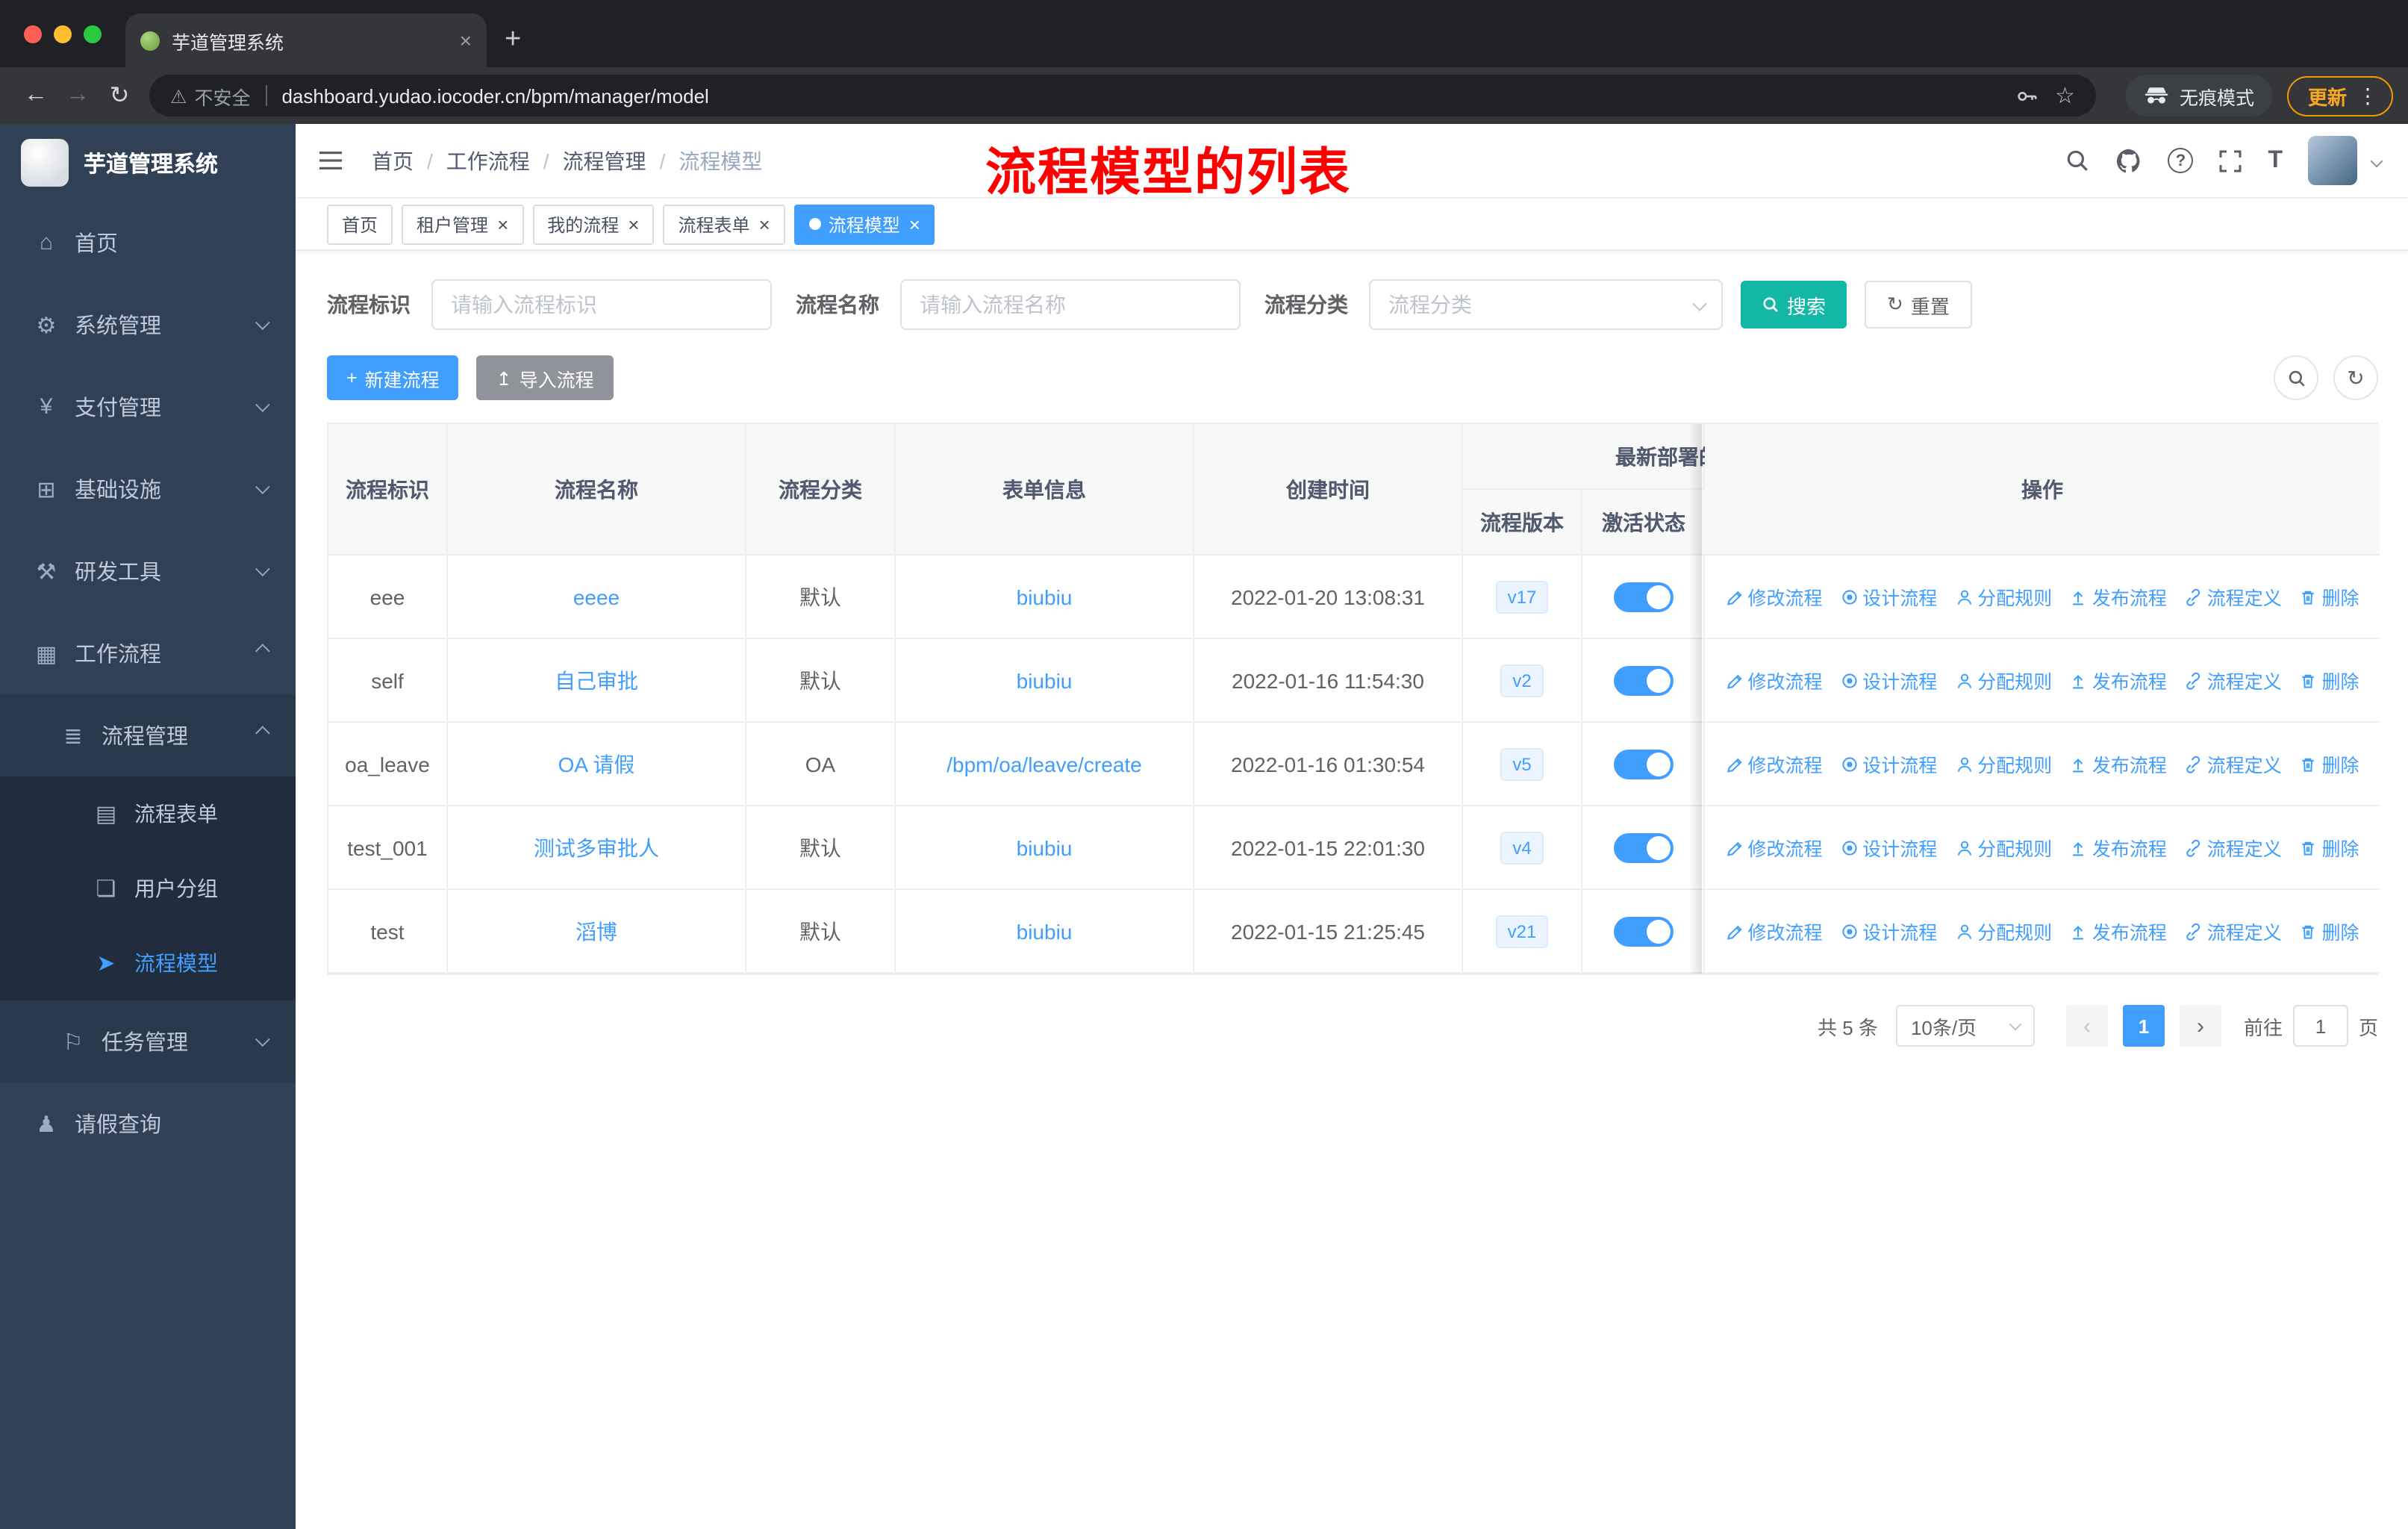 This screenshot has width=2408, height=1529. What do you see at coordinates (596, 597) in the screenshot?
I see `process-name-link: eeee` at bounding box center [596, 597].